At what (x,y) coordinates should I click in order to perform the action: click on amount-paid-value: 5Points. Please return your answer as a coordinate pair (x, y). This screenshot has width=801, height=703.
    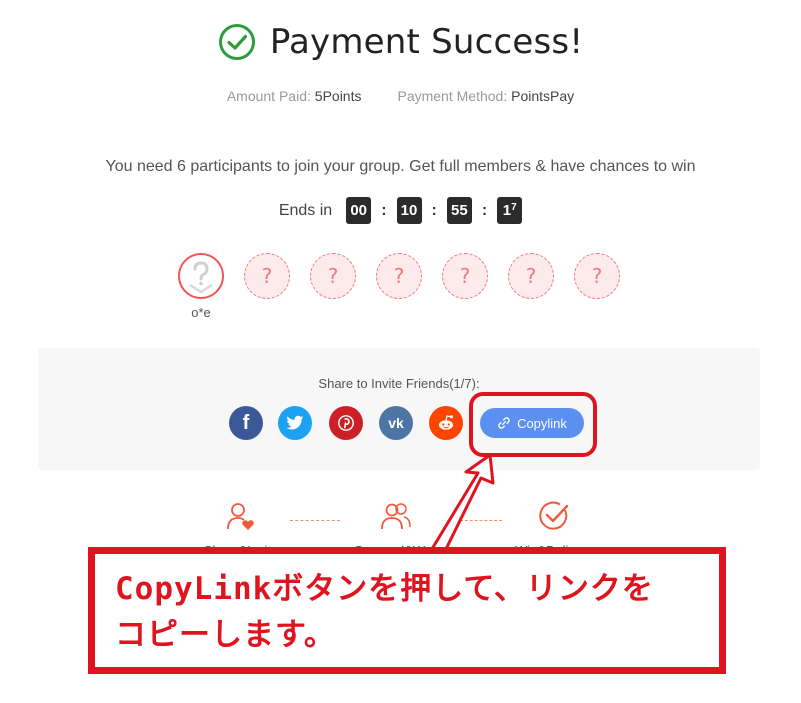
    Looking at the image, I should click on (338, 96).